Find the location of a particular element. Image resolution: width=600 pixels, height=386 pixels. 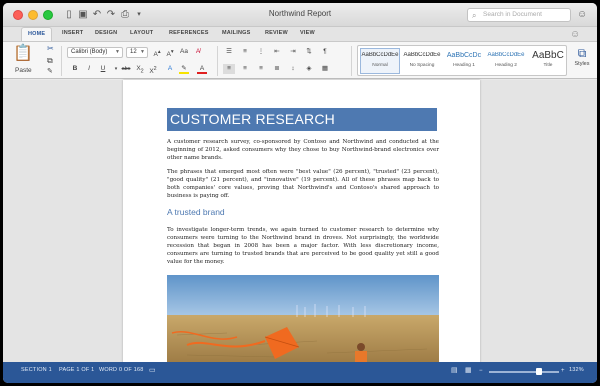

kite-field-photo is located at coordinates (303, 320).